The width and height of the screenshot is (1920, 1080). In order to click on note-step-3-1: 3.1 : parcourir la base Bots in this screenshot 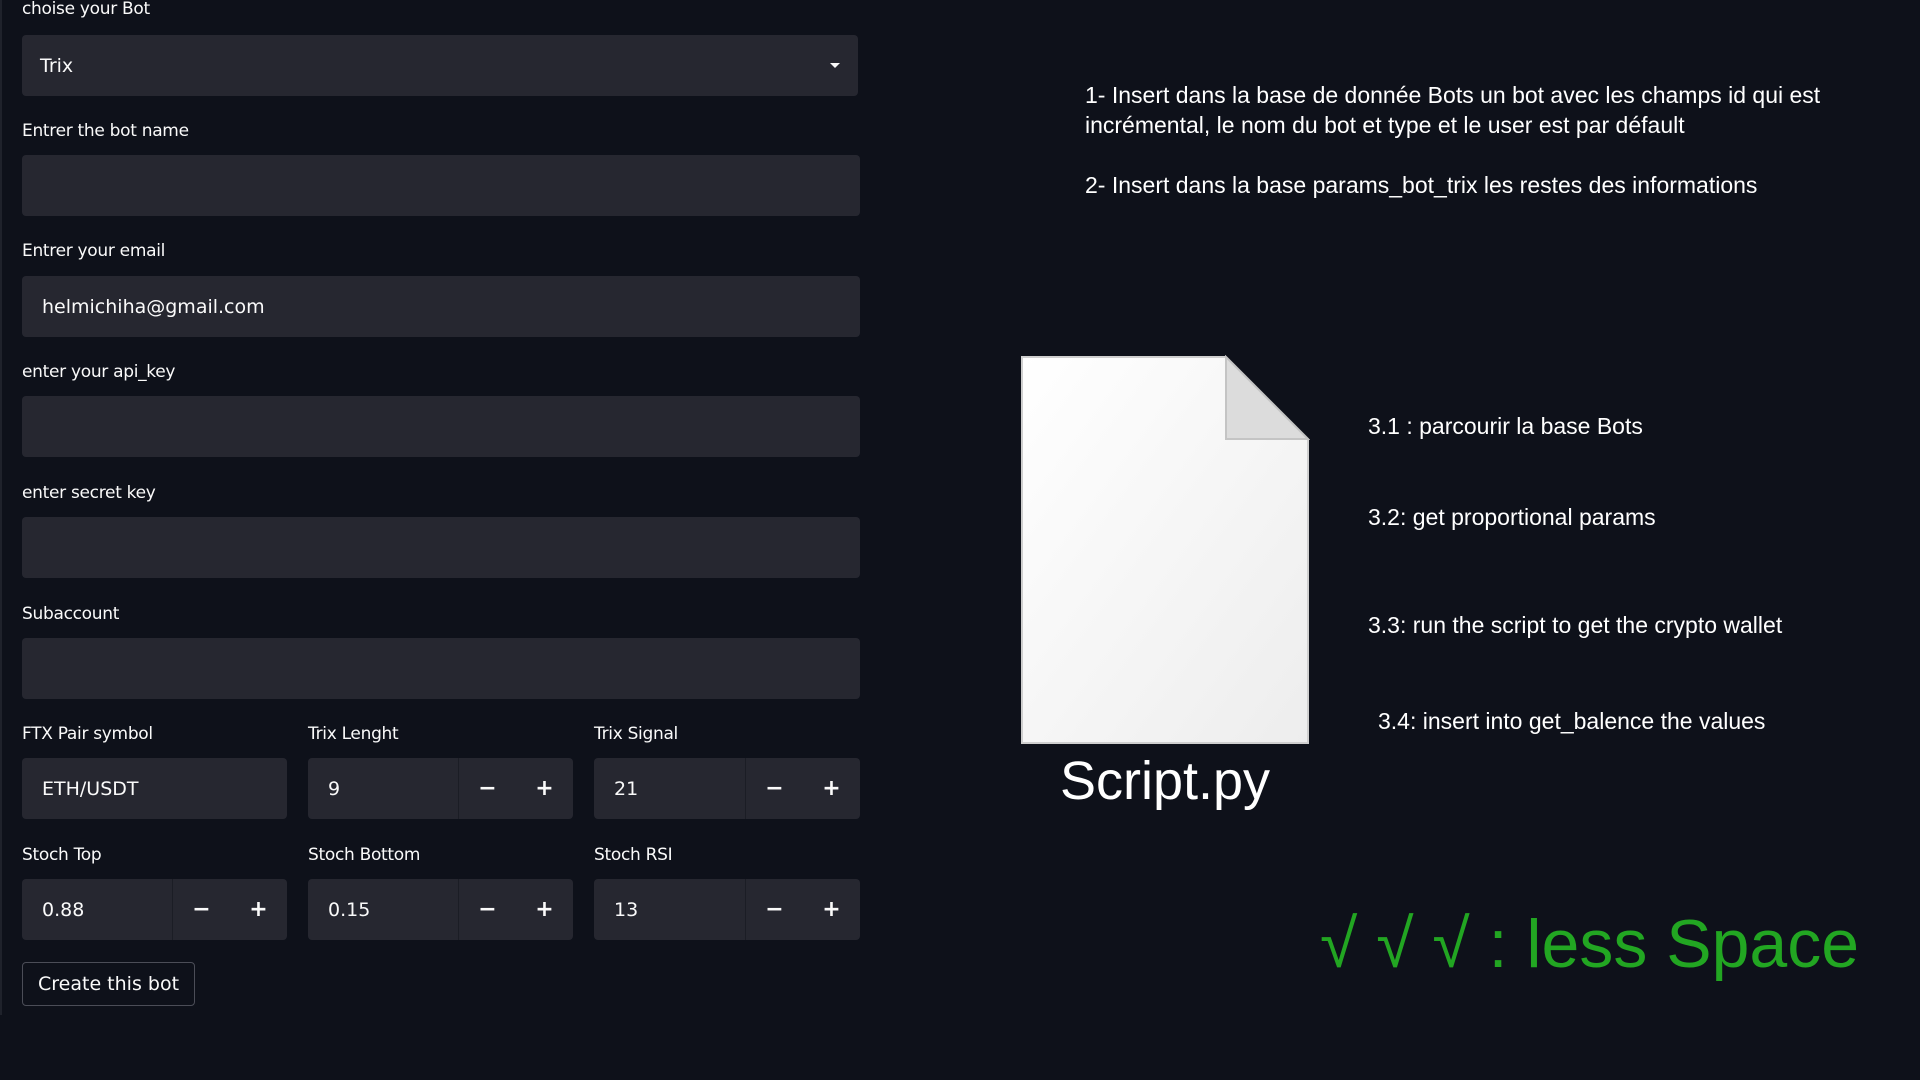, I will do `click(1505, 426)`.